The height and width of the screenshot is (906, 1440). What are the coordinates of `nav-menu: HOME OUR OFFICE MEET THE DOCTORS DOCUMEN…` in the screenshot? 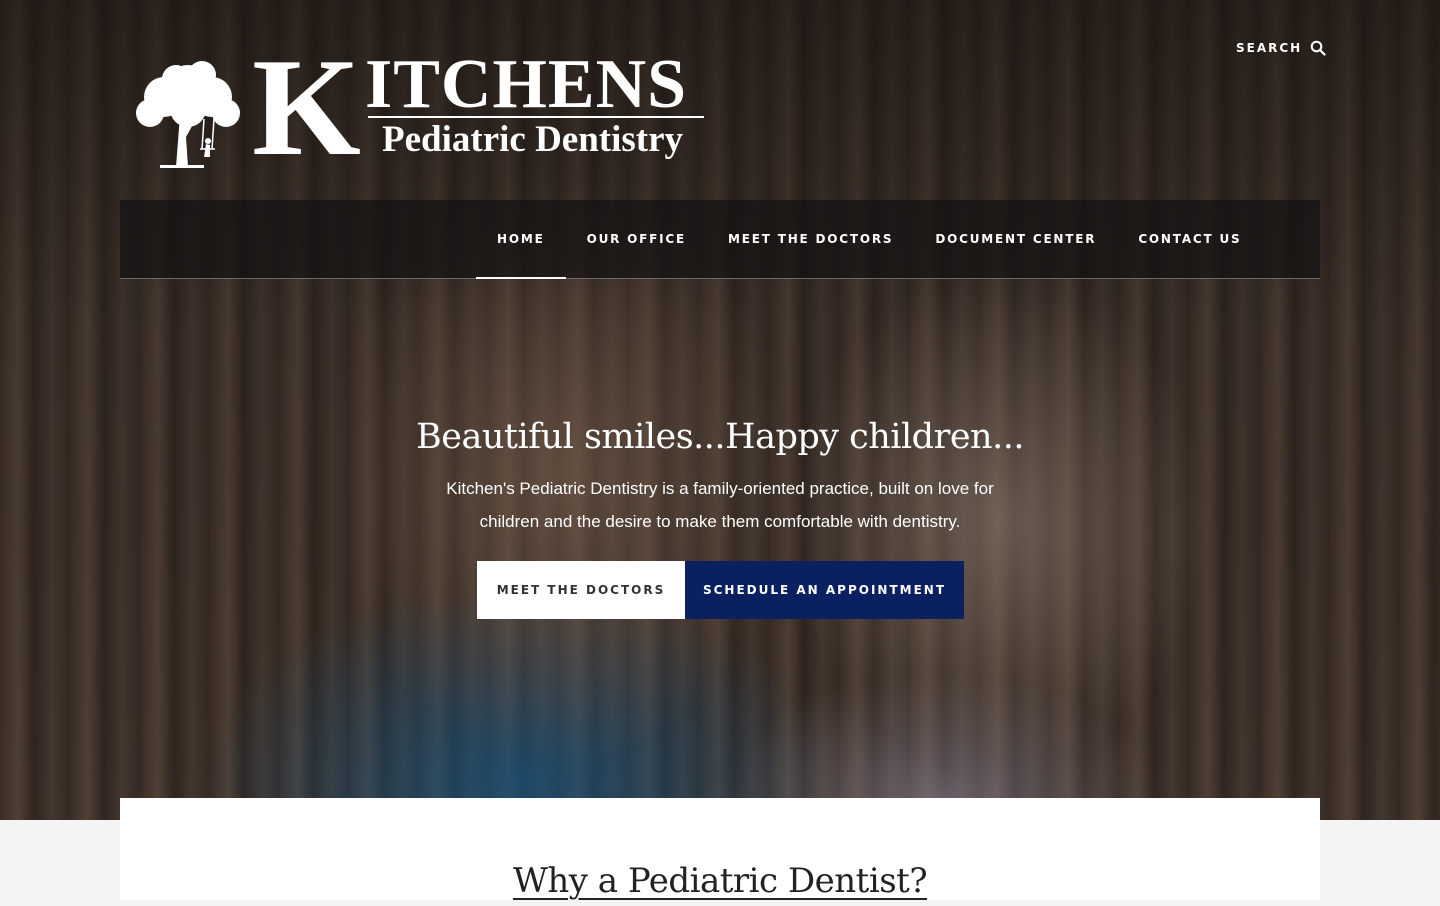 It's located at (869, 239).